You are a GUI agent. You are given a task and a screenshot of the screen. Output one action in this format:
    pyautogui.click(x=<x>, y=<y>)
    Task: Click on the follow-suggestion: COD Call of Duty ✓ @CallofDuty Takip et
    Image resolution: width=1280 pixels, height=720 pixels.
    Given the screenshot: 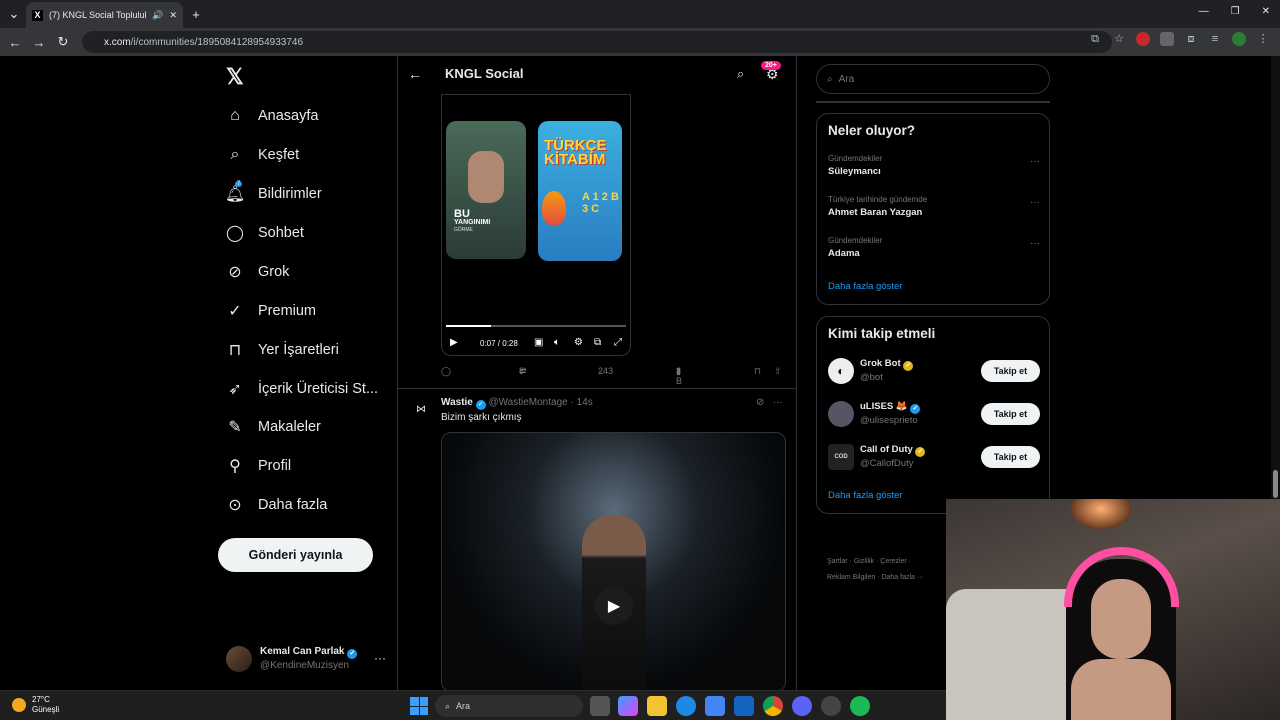 What is the action you would take?
    pyautogui.click(x=934, y=457)
    